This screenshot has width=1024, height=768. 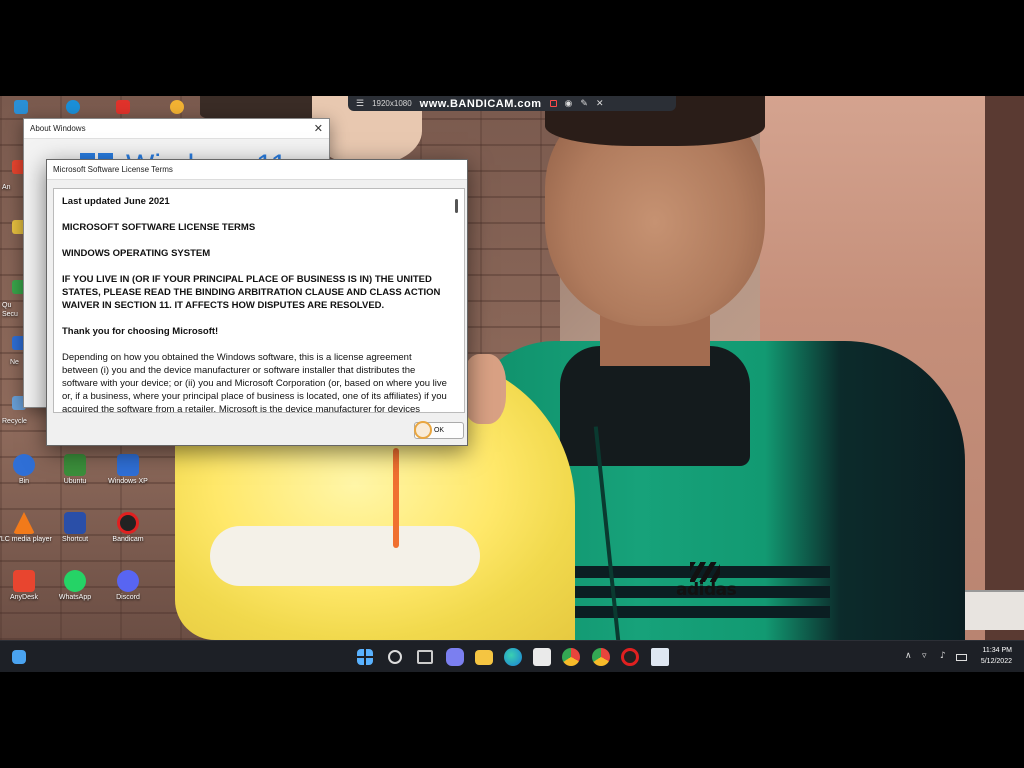 I want to click on bandicam-toolbar: ☰ 1920x1080 www.BANDICAM.com ◉ ✎ ✕, so click(x=512, y=103).